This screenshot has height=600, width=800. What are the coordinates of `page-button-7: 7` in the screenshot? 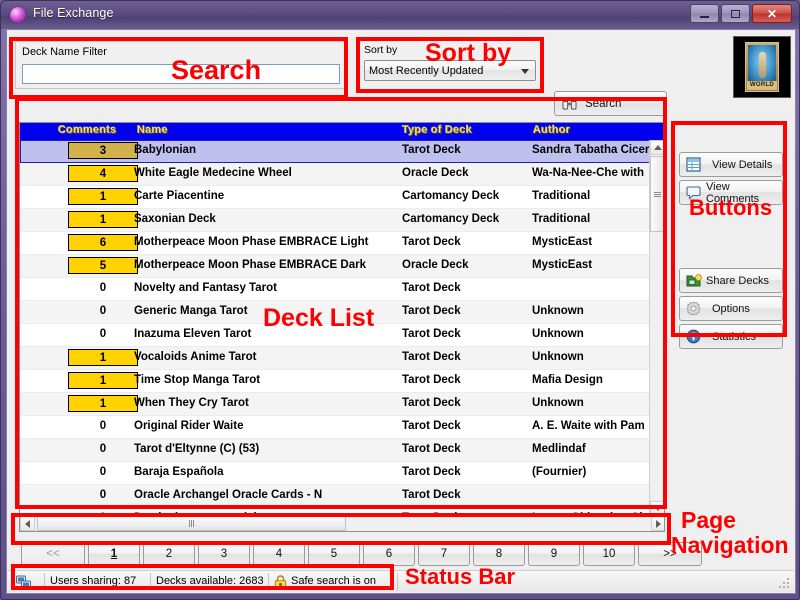 It's located at (444, 554).